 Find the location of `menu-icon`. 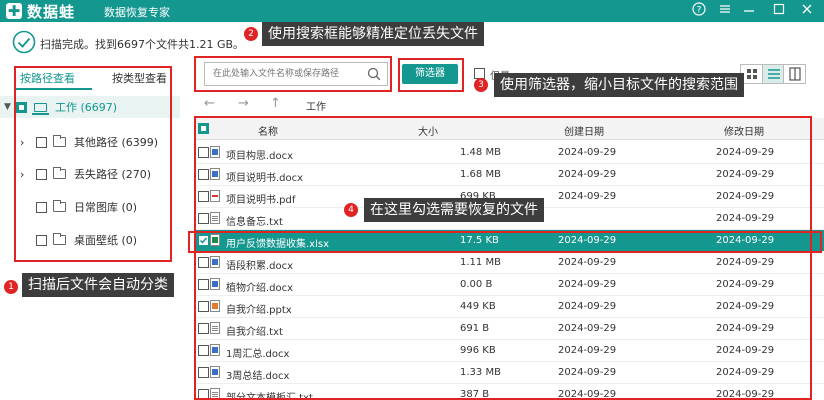

menu-icon is located at coordinates (725, 11).